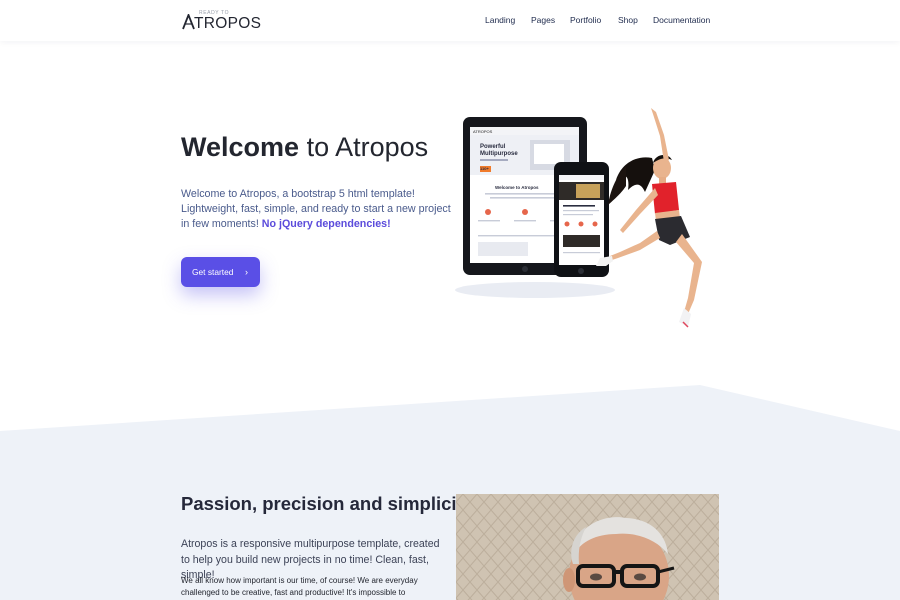  Describe the element at coordinates (500, 20) in the screenshot. I see `nav-landing: Landing` at that location.